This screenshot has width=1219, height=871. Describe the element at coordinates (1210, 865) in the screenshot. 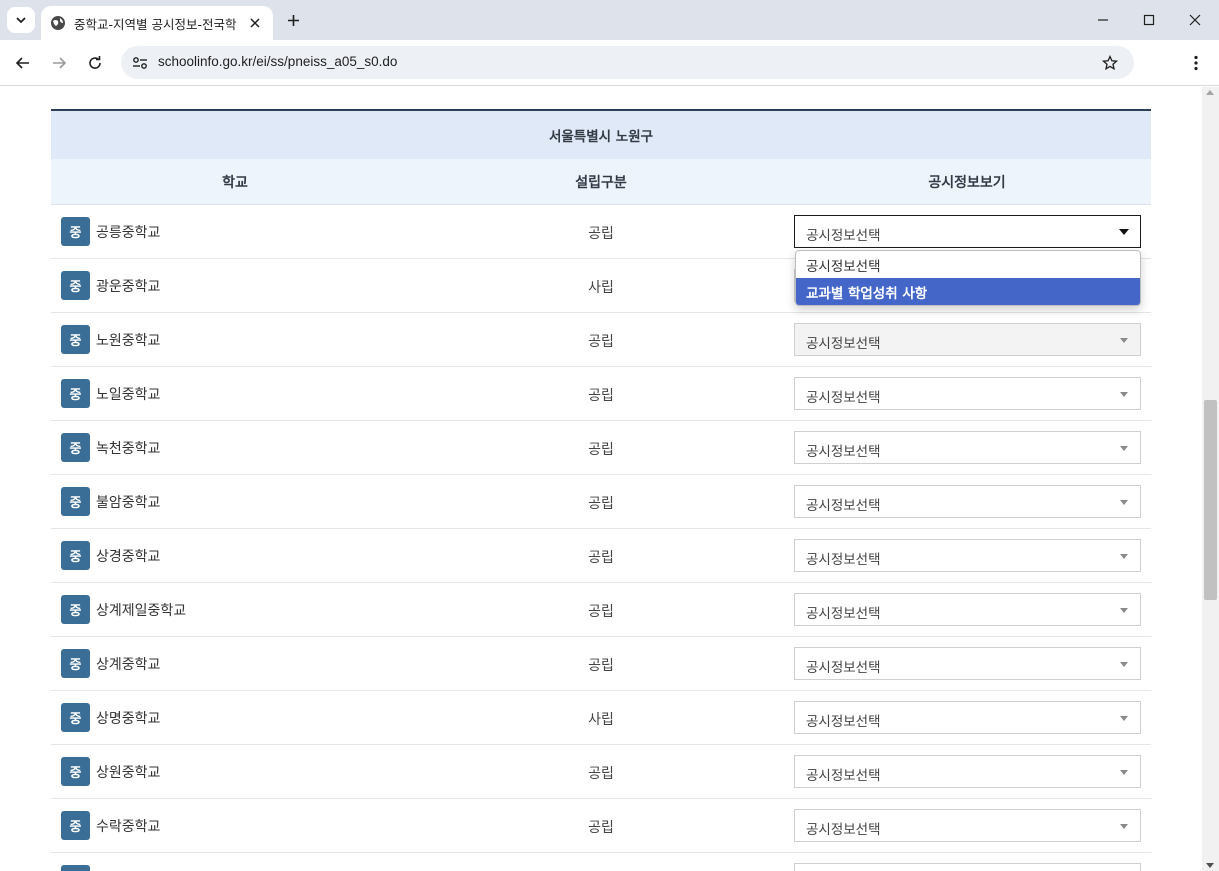

I see `scroll-down-arrow-icon` at that location.